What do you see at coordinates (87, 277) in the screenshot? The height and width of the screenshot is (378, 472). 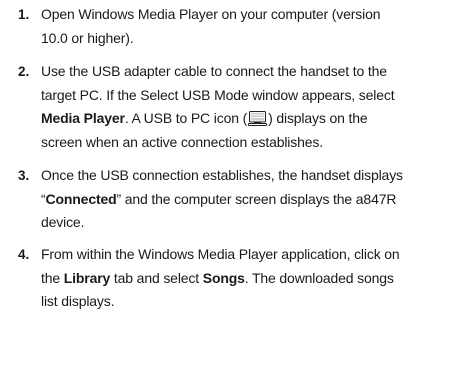 I see `library-tab-reference: Library` at bounding box center [87, 277].